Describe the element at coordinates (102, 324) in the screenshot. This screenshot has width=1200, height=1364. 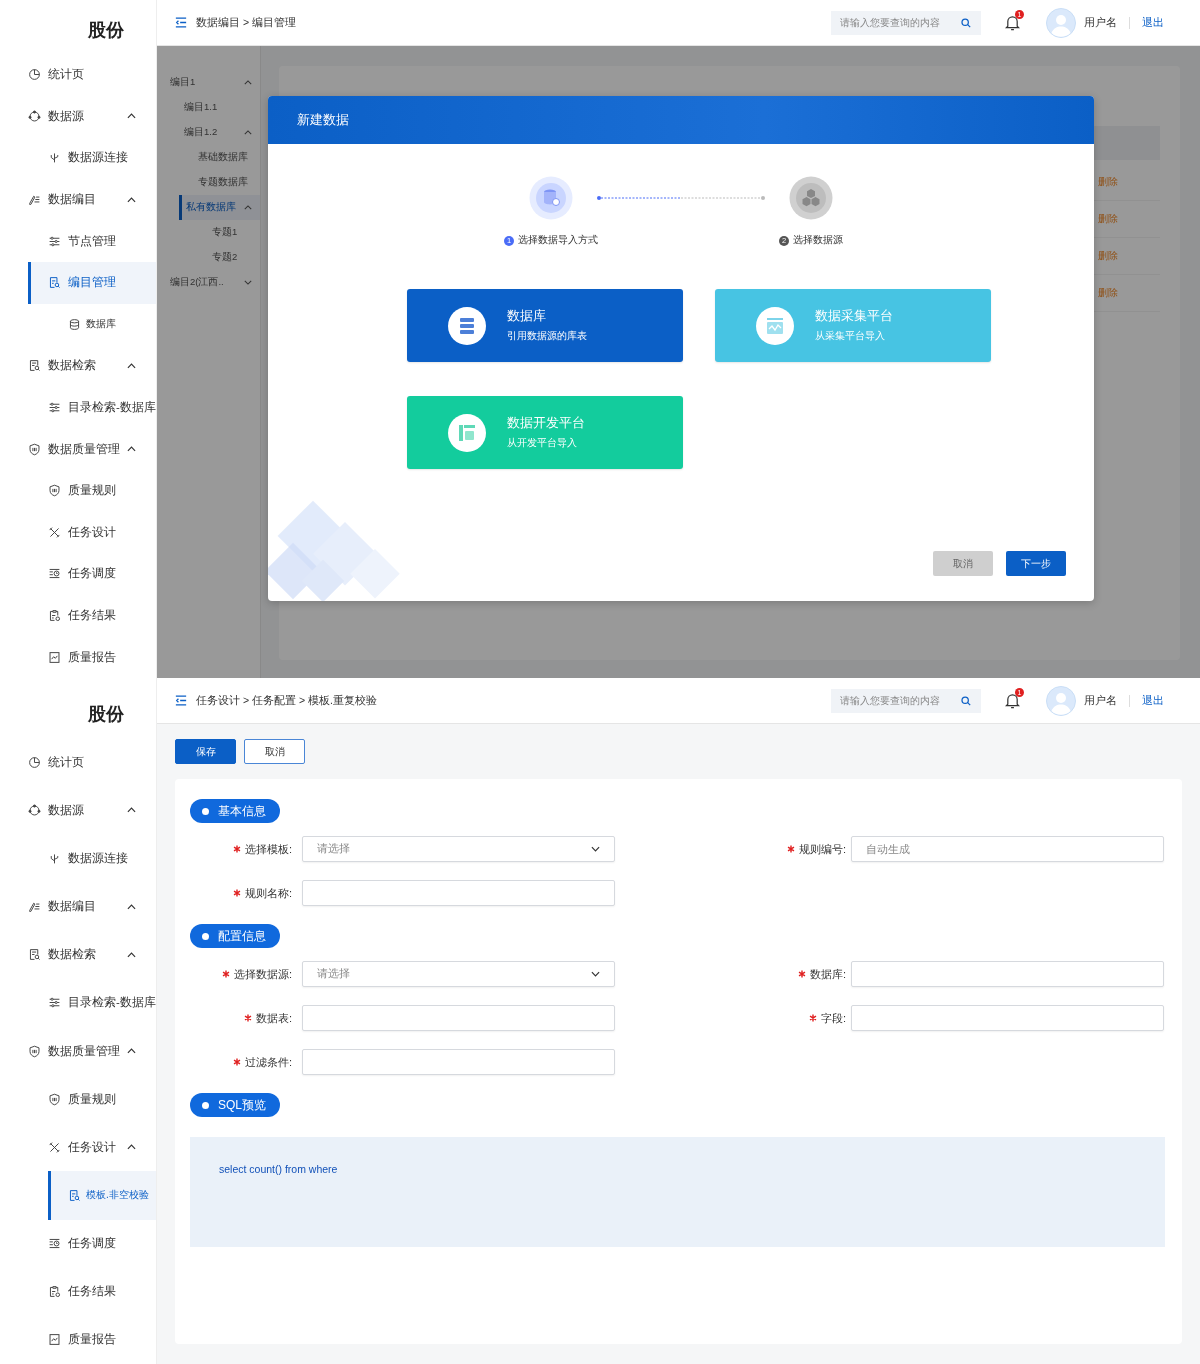
I see `sidebar-item: 数据库` at that location.